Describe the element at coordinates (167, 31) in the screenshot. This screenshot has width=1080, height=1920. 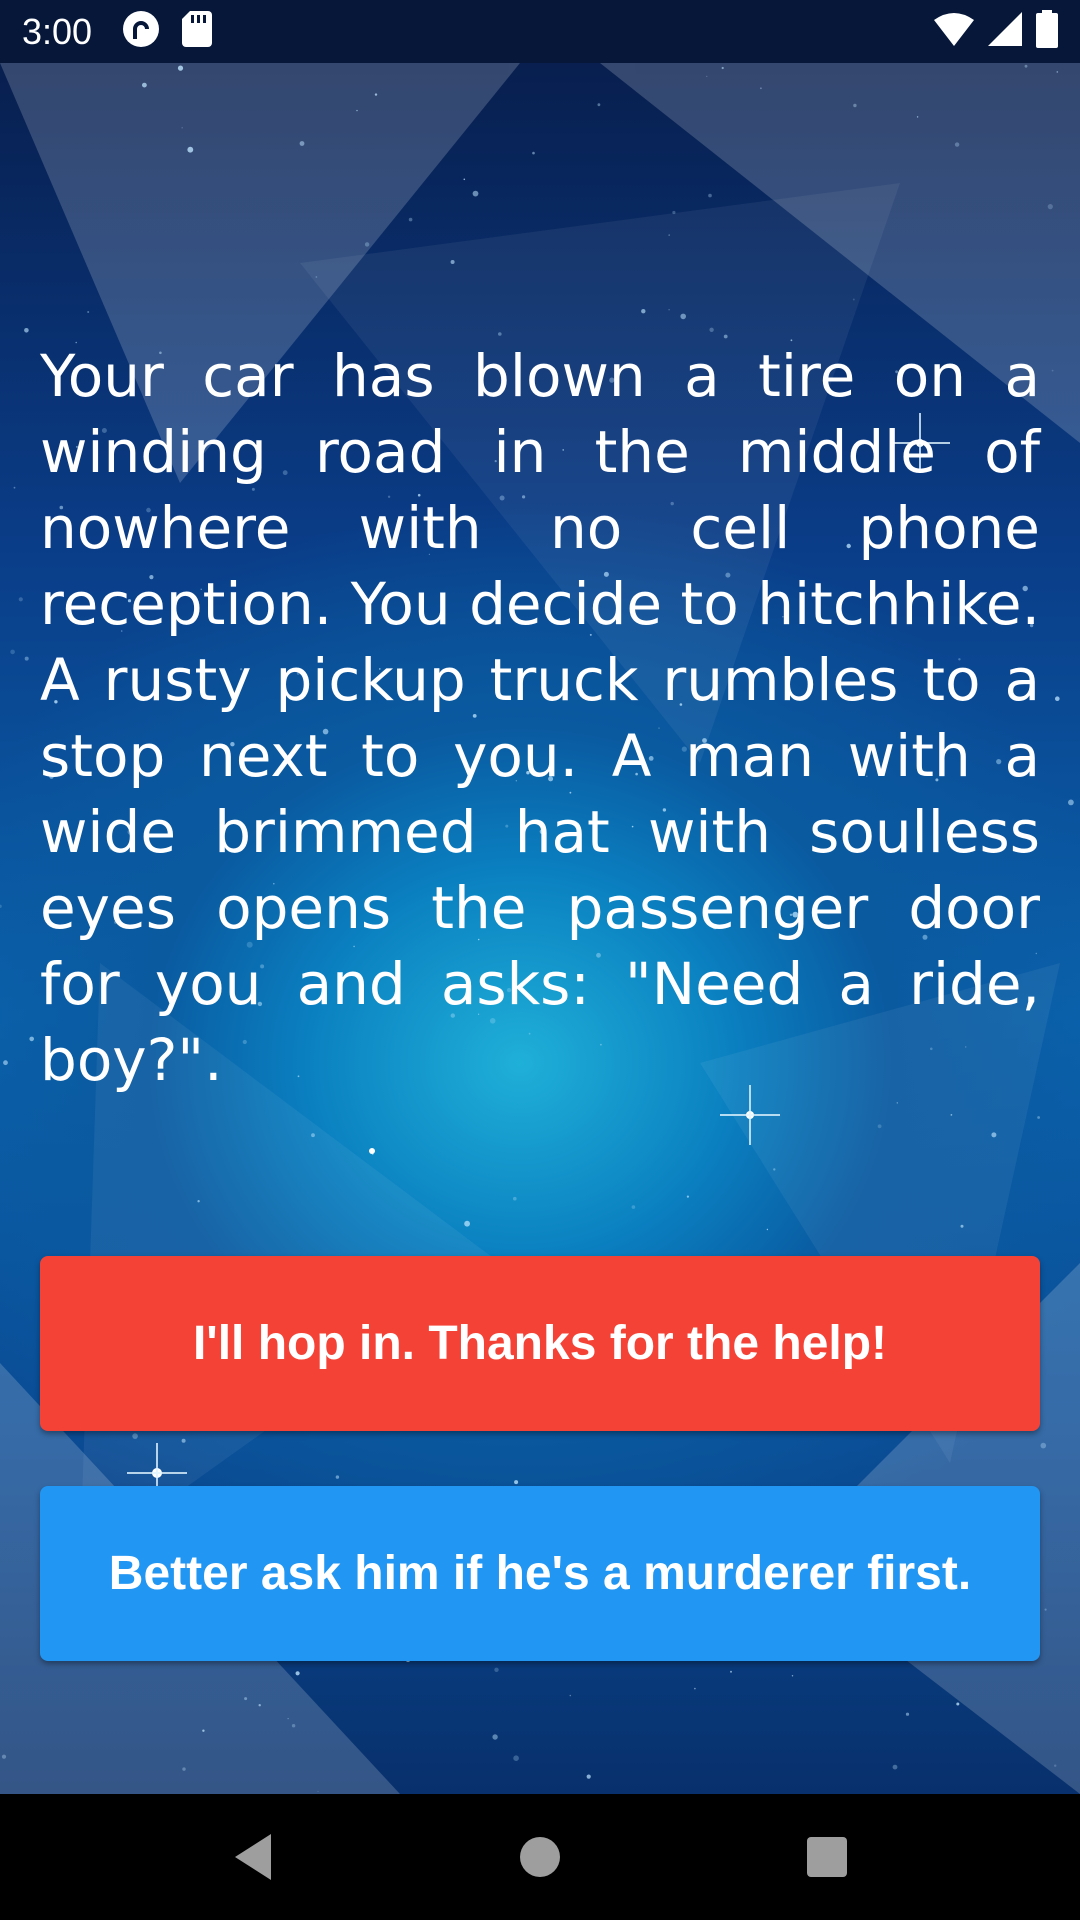
I see `status-notification-icons` at that location.